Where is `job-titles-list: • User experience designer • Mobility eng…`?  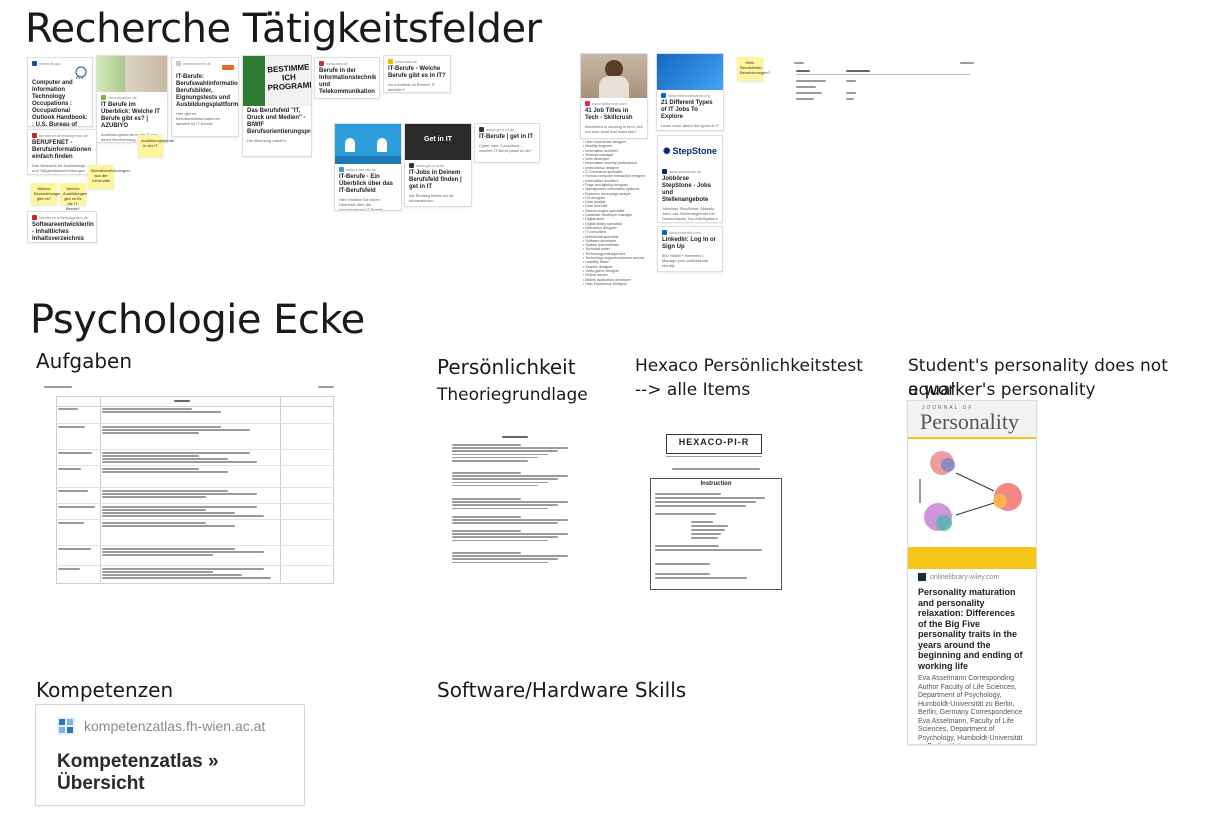
job-titles-list: • User experience designer • Mobility eng… is located at coordinates (614, 215).